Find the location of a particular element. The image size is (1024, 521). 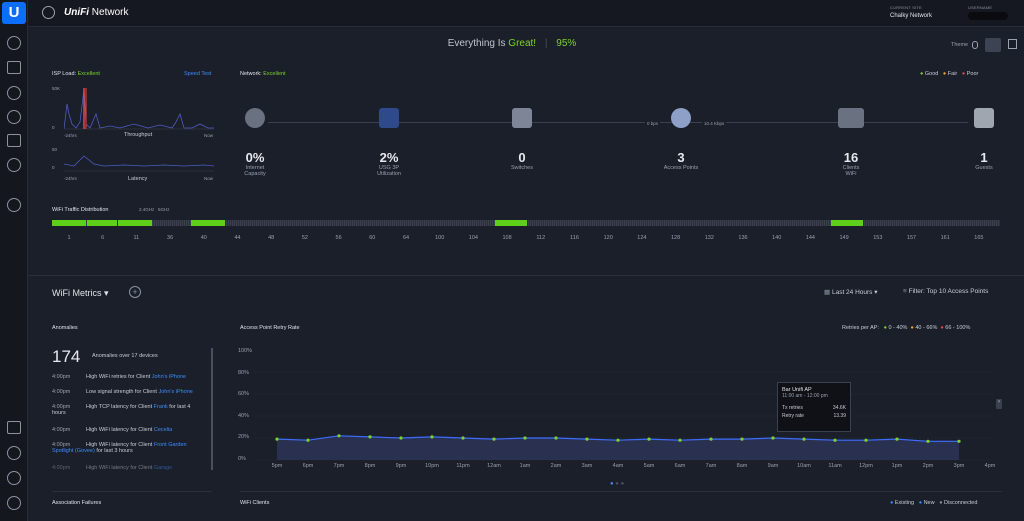

y-tick: 80% is located at coordinates (244, 373).